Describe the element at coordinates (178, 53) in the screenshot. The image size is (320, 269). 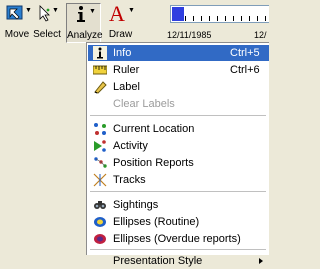
I see `menu-item-info: Info Ctrl+5` at that location.